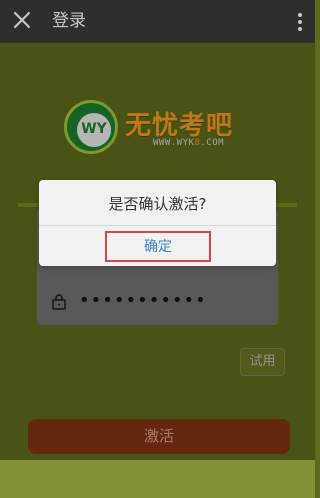  What do you see at coordinates (157, 225) in the screenshot?
I see `dialog-divider` at bounding box center [157, 225].